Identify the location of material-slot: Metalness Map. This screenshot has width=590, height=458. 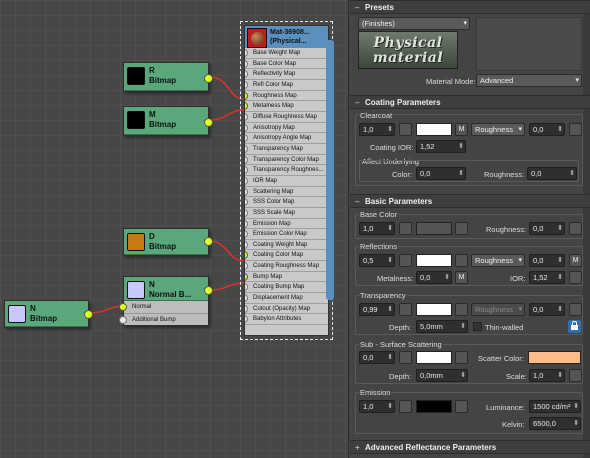
(286, 106).